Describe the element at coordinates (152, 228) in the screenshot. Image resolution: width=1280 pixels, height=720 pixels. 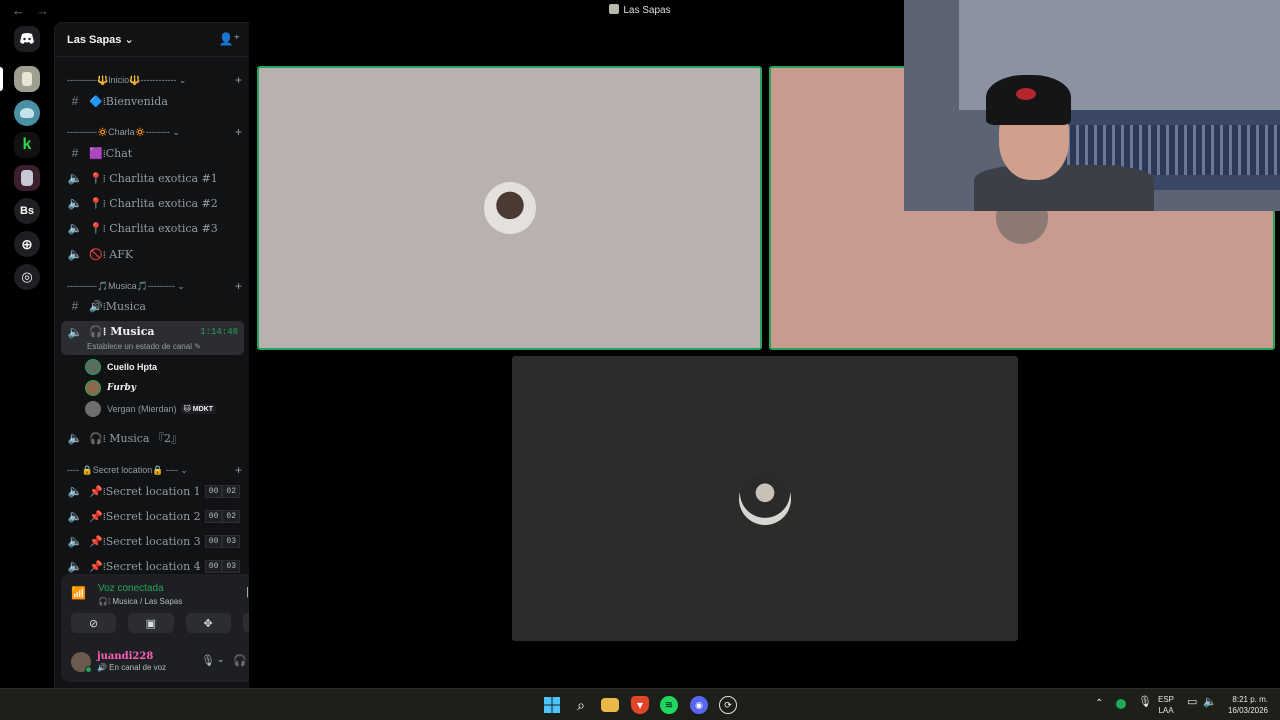
I see `channel-charlita-3: 🔈 📍⁞ Charlita exotica #3` at that location.